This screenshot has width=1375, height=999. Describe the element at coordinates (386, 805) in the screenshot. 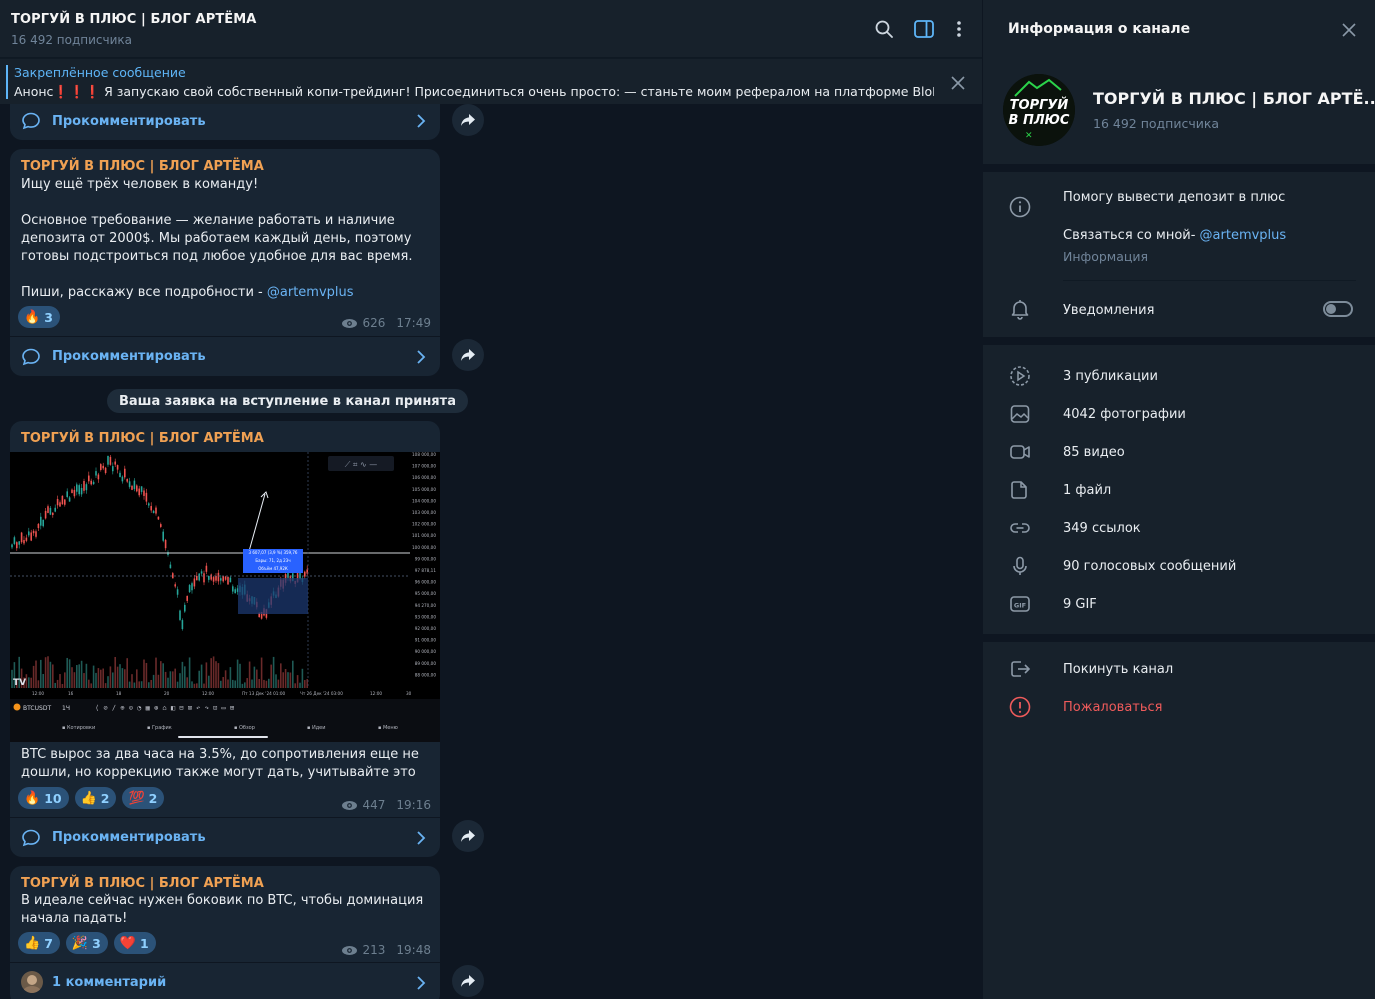

I see `message-meta: 447 19:16` at that location.